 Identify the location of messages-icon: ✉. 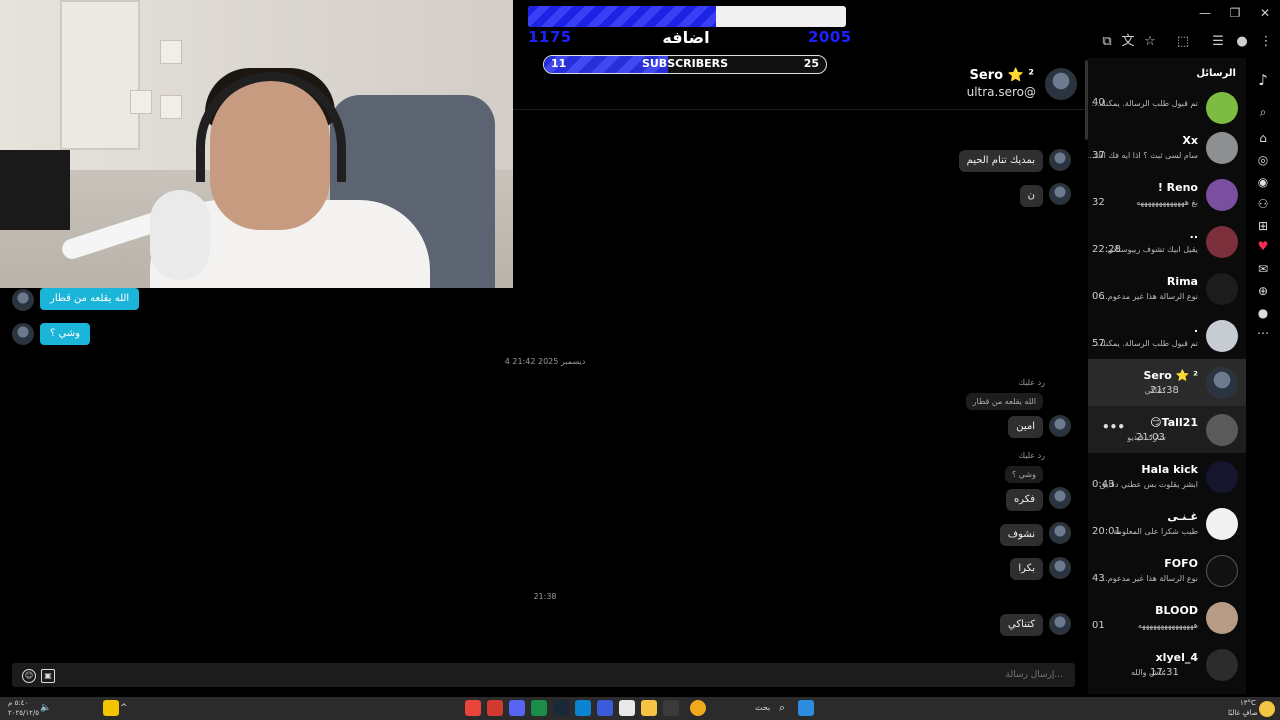
(1263, 269).